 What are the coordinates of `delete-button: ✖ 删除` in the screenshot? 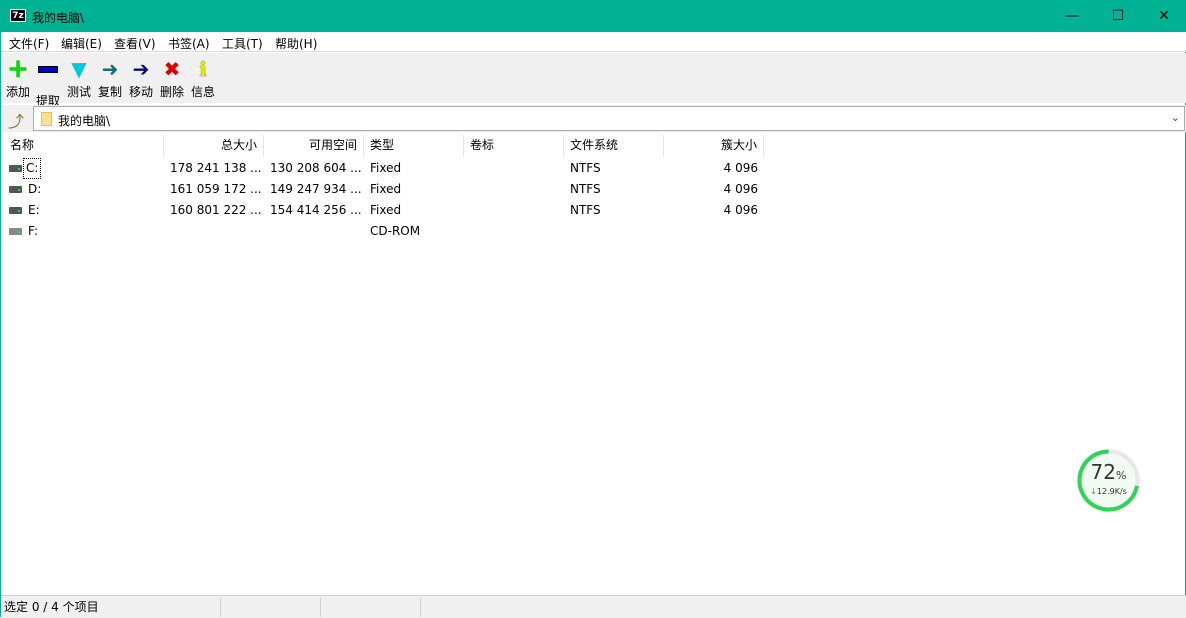 It's located at (172, 78).